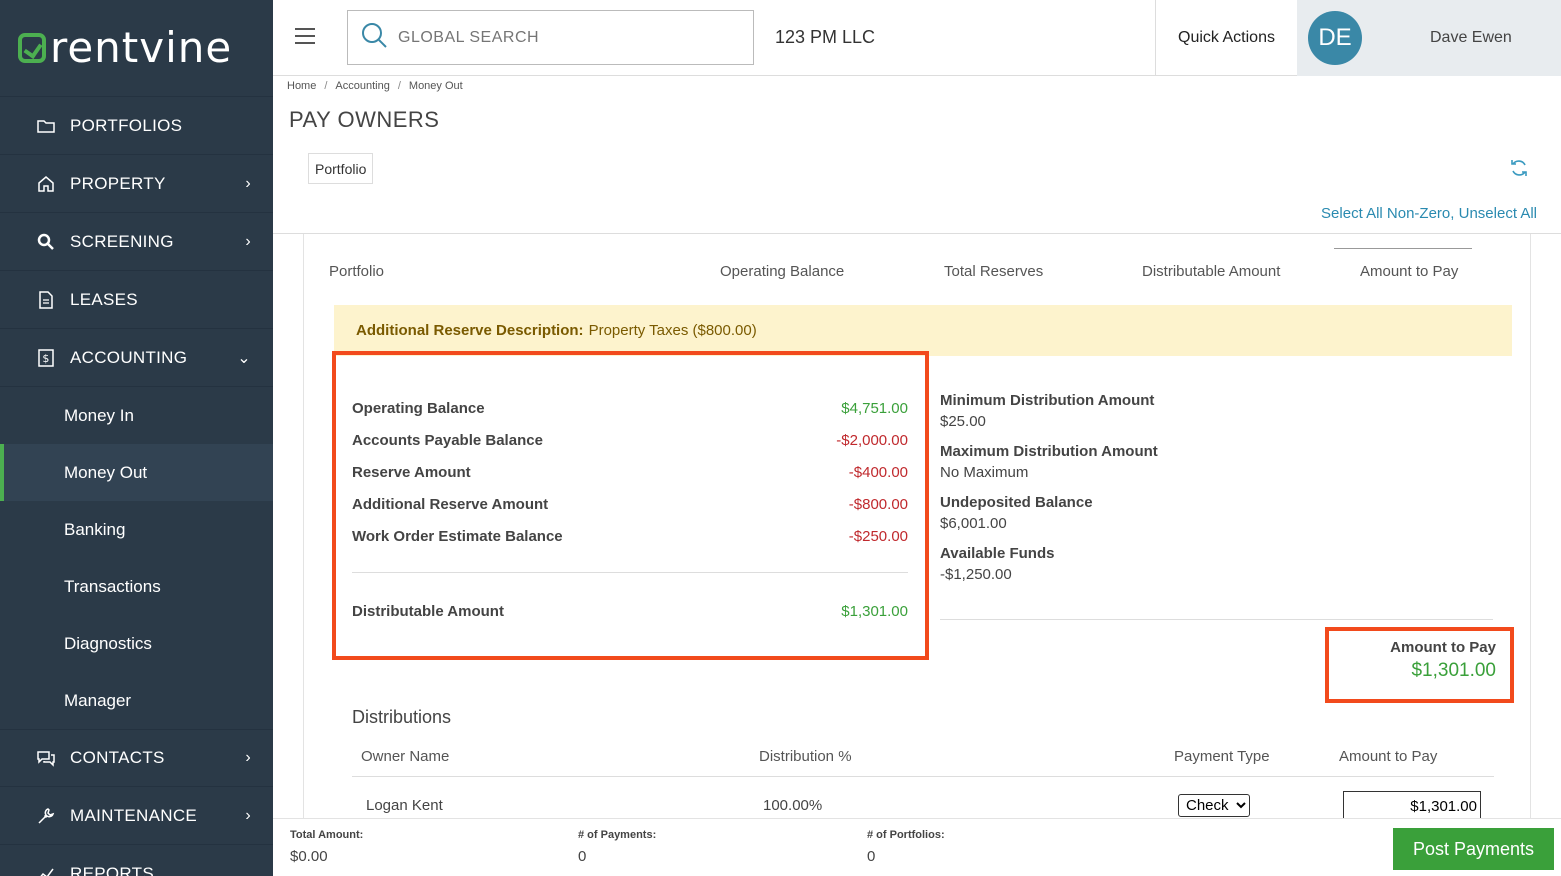  I want to click on total-amount-value: $0.00, so click(309, 856).